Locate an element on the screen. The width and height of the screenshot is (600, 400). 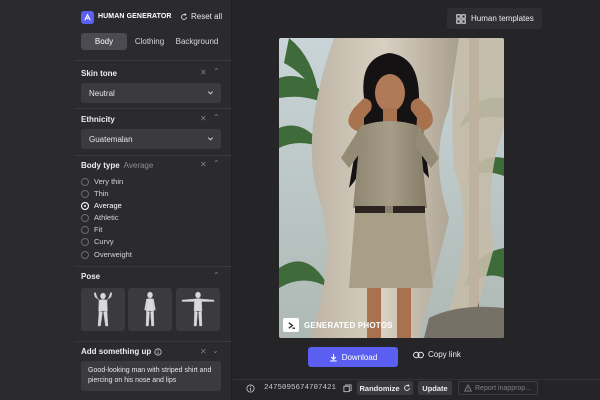
clear-skin-tone-icon: ✕ is located at coordinates (203, 72).